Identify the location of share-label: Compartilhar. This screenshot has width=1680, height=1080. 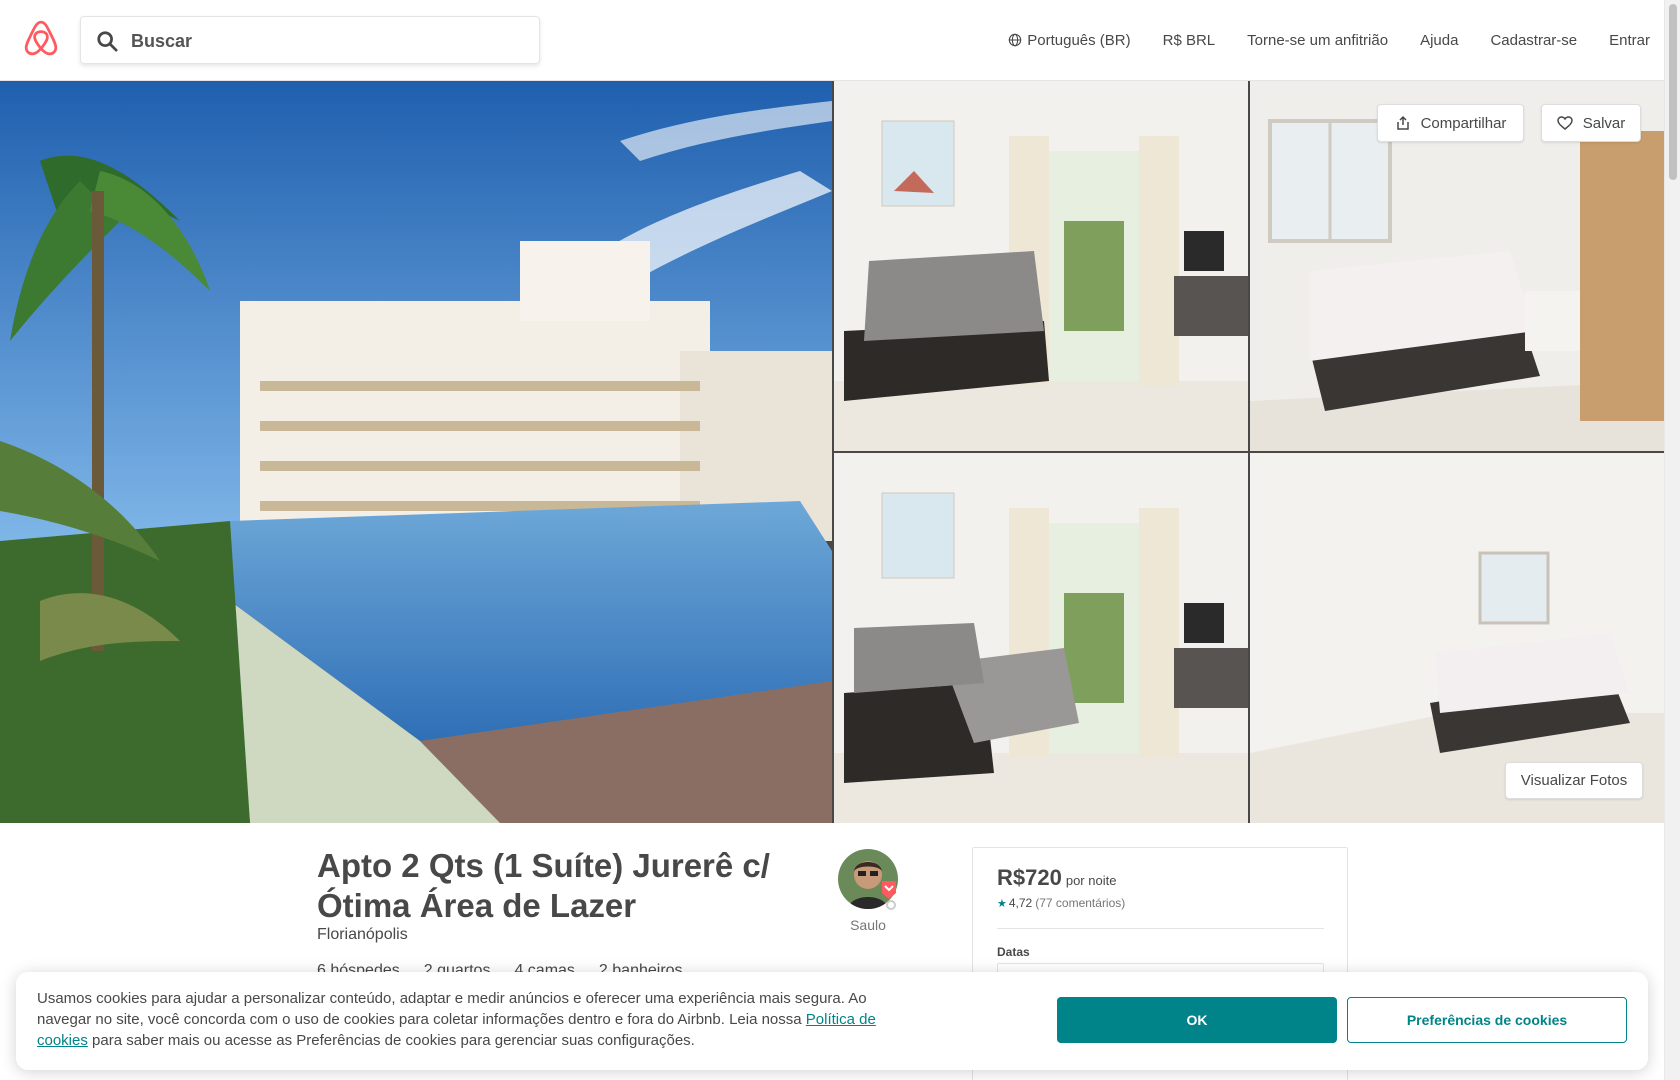
(1463, 123).